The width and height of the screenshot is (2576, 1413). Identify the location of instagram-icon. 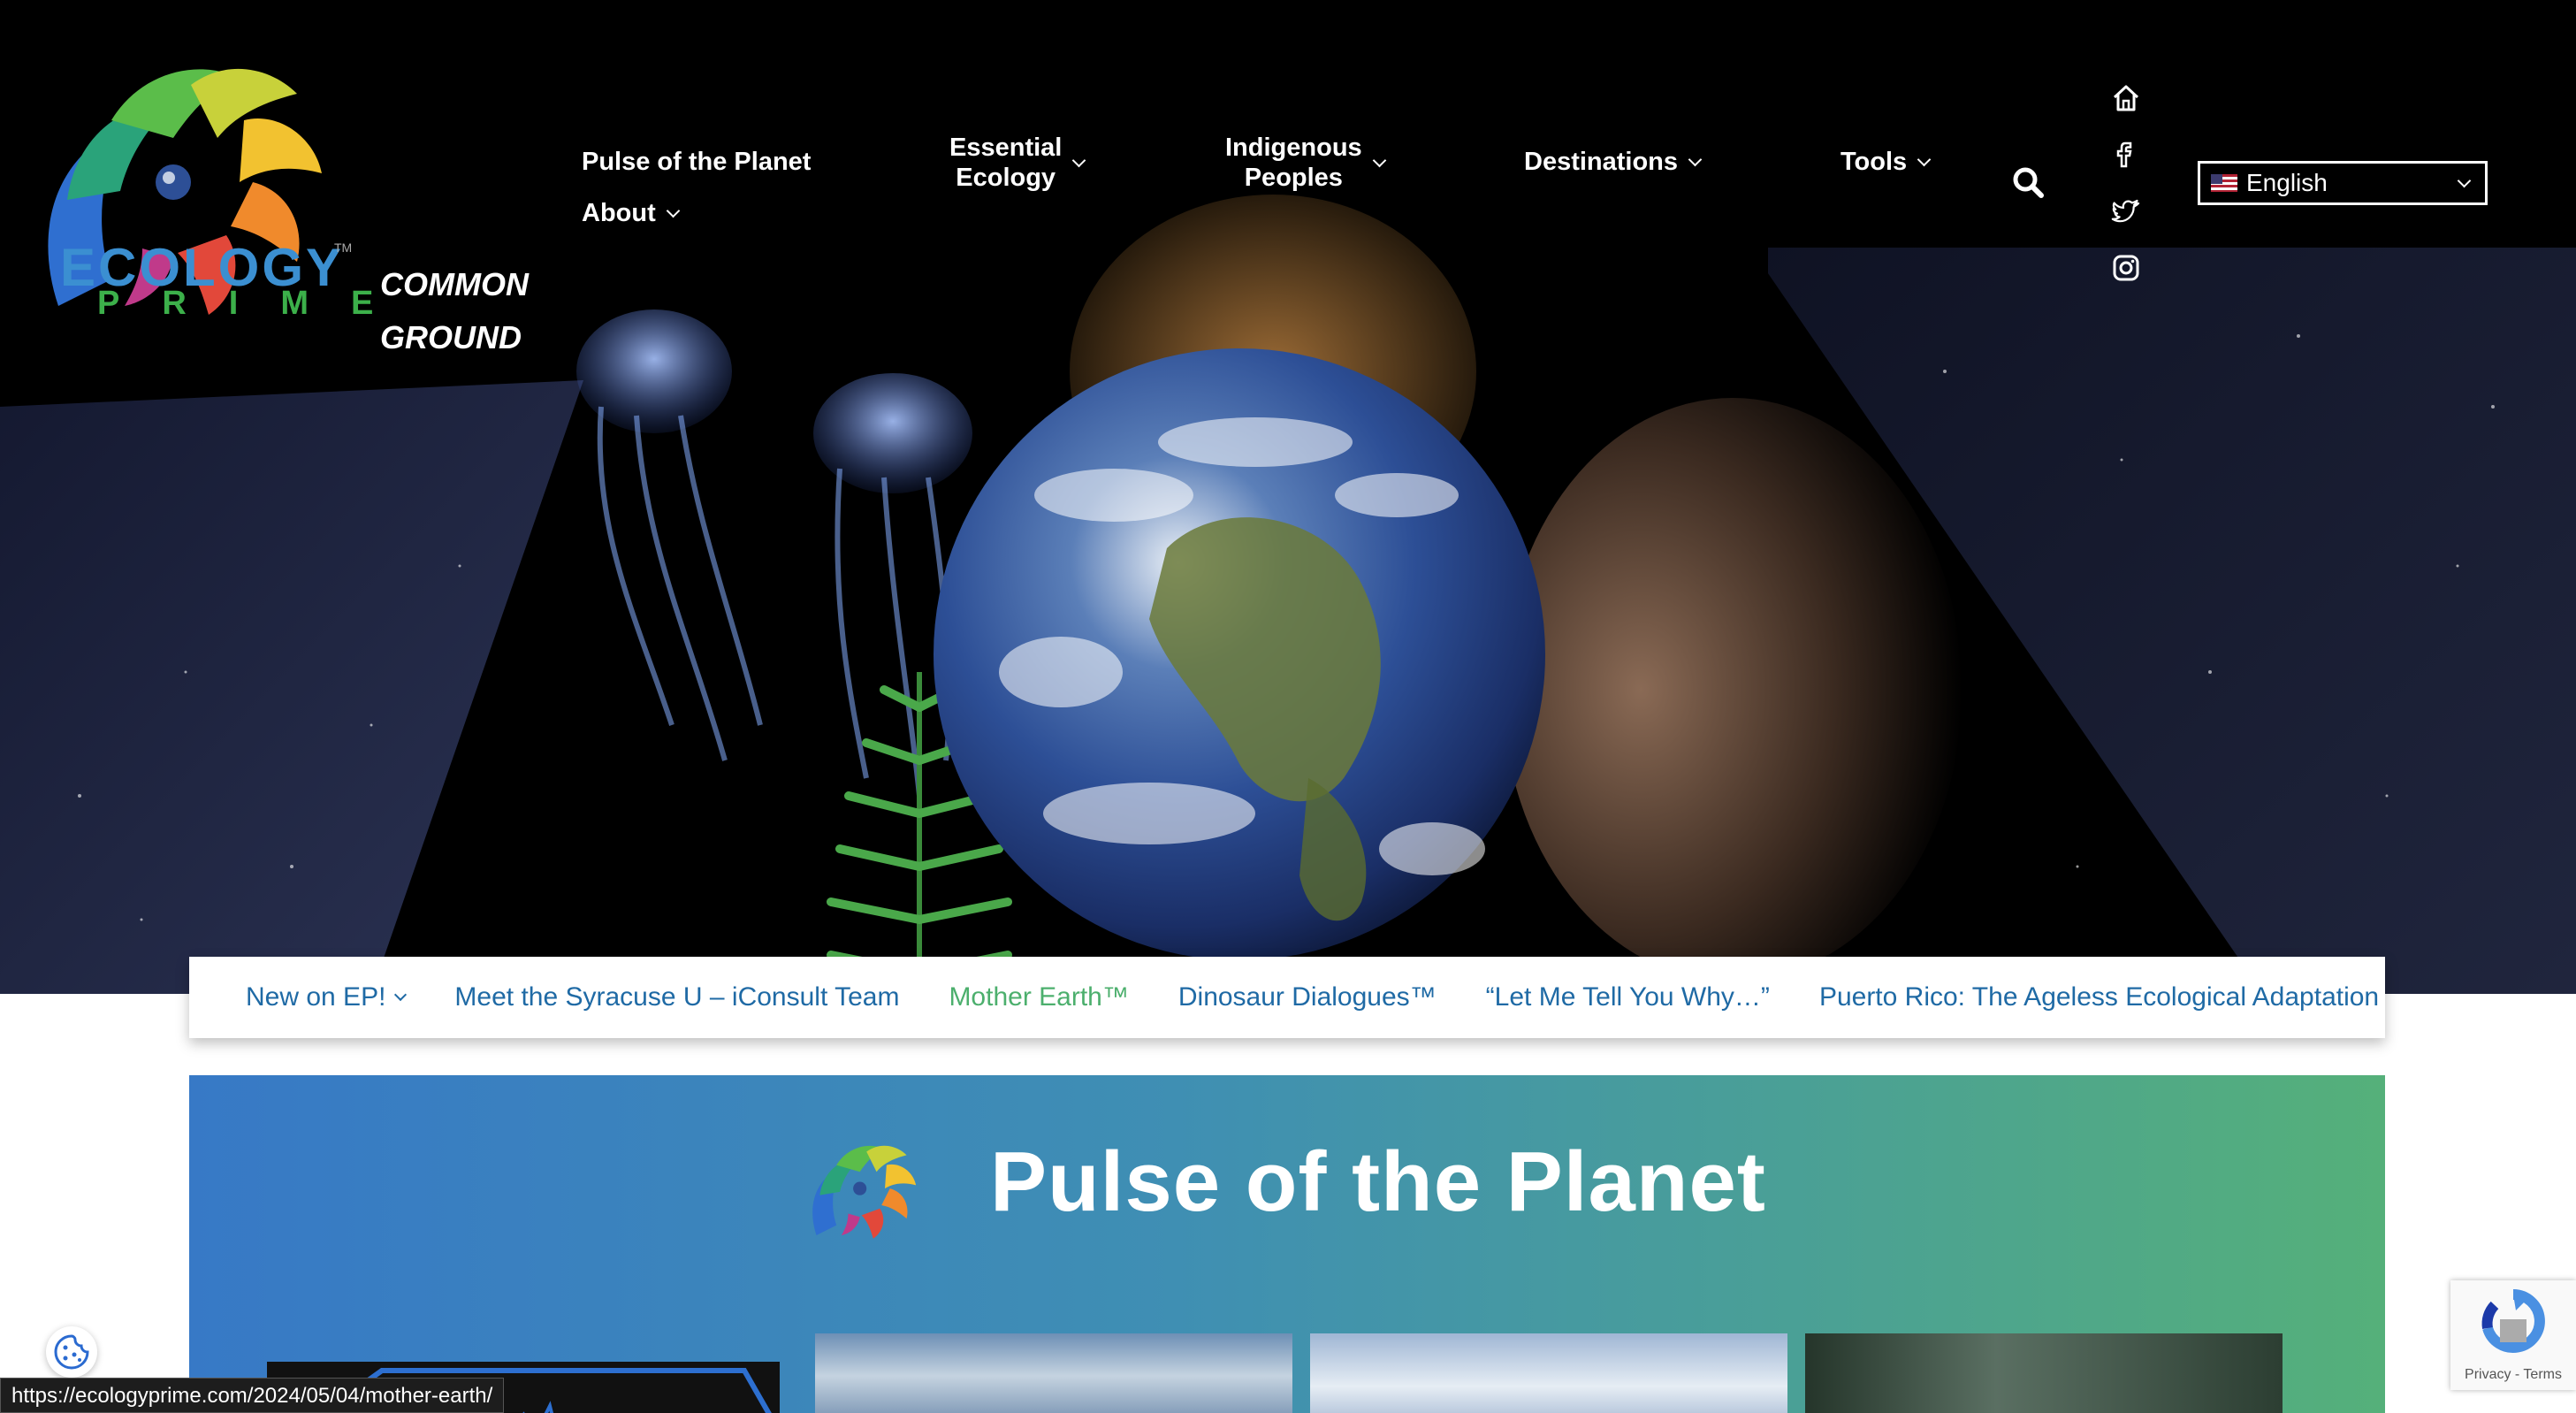
(2126, 268).